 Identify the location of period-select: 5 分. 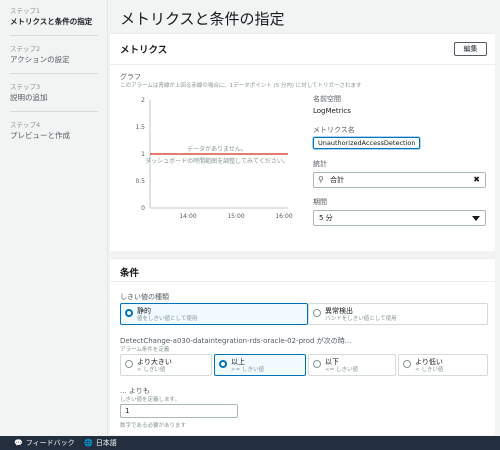
(399, 218).